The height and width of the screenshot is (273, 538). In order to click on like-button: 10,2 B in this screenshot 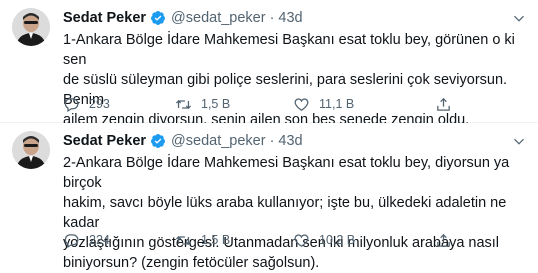, I will do `click(324, 240)`.